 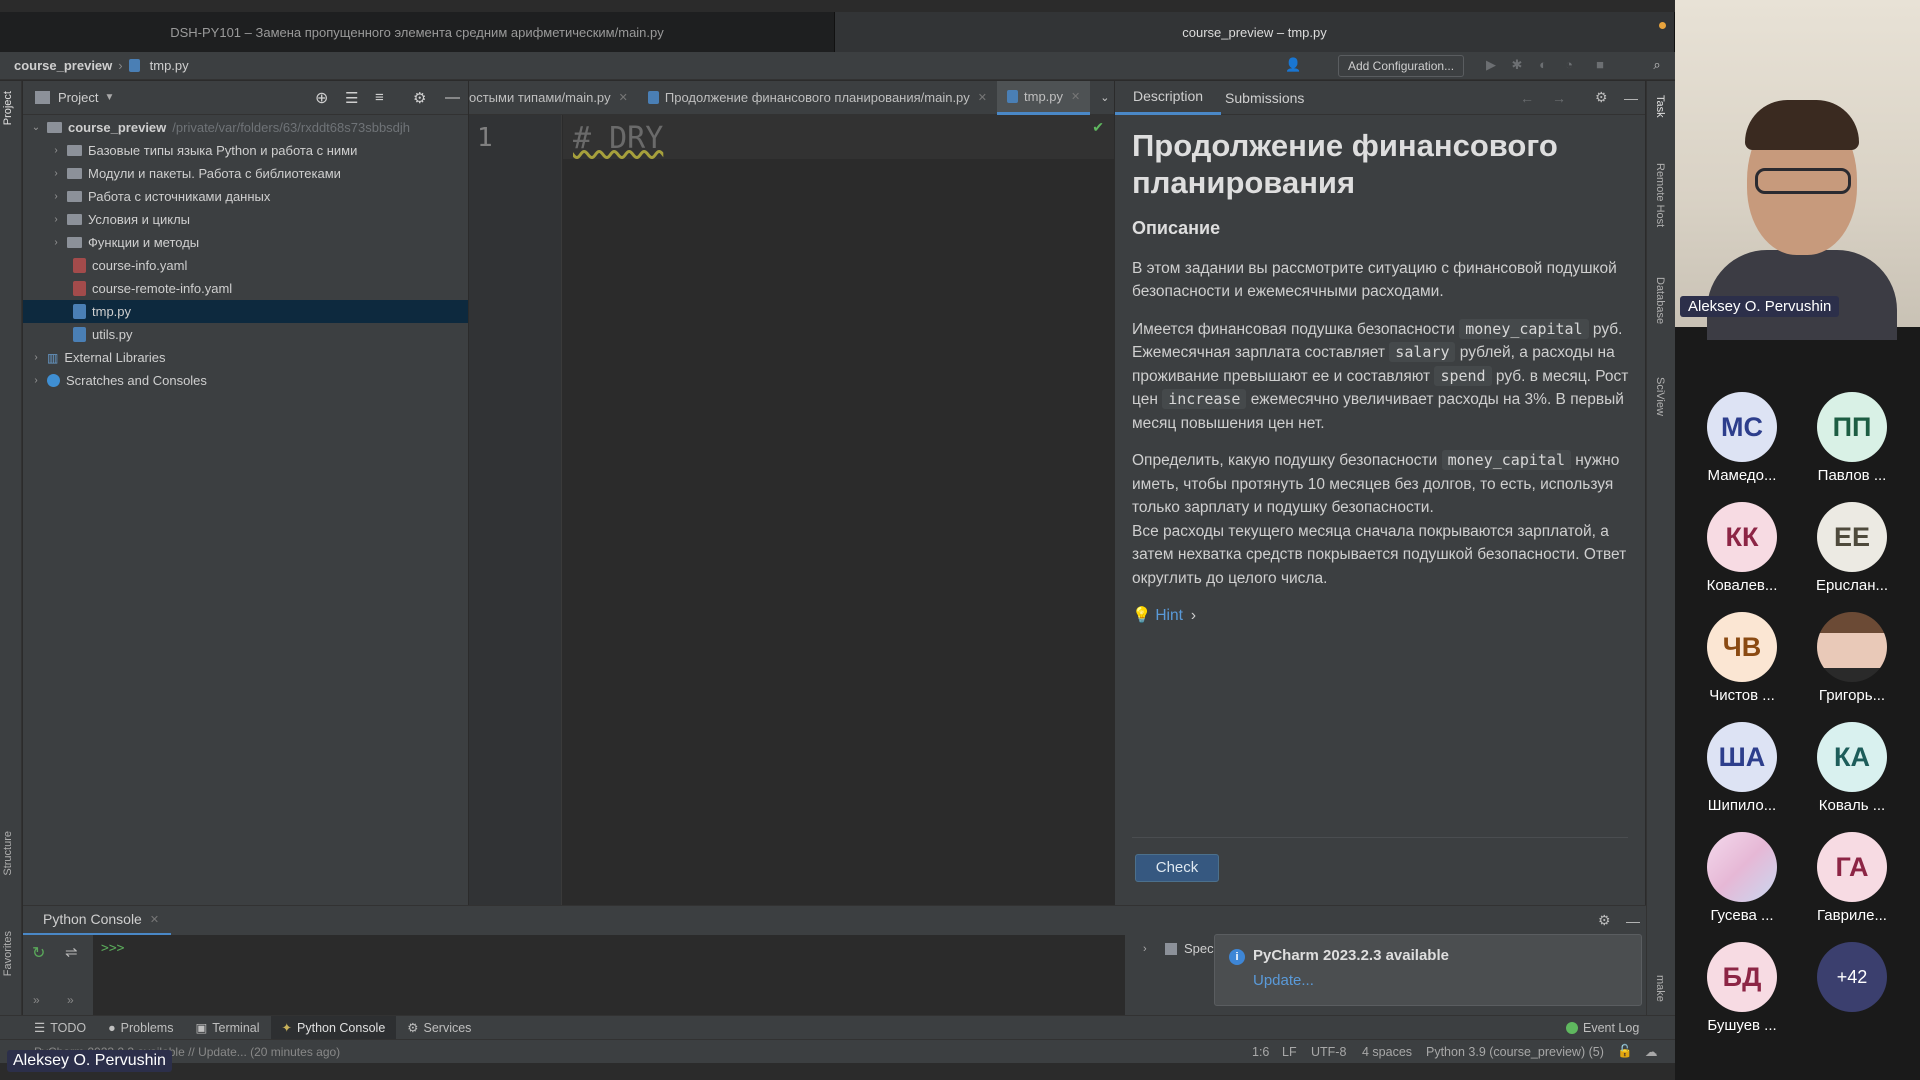 What do you see at coordinates (1660, 106) in the screenshot?
I see `task-tool-button: Task` at bounding box center [1660, 106].